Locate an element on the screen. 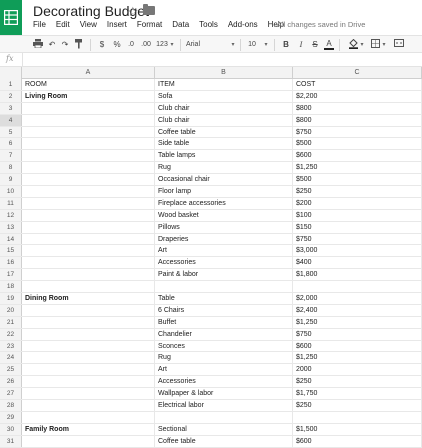  cell-item: Occasional chair is located at coordinates (224, 180).